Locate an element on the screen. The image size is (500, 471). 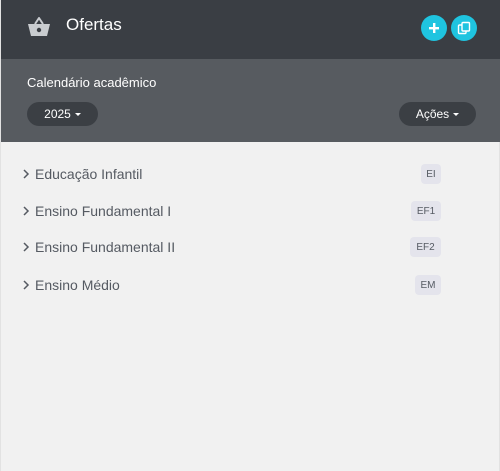
page-title: Ofertas is located at coordinates (94, 24).